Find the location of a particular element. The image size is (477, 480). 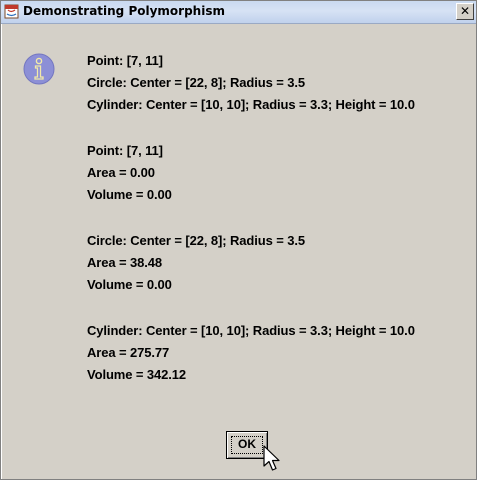

window-title: Demonstrating Polymorphism is located at coordinates (124, 11).